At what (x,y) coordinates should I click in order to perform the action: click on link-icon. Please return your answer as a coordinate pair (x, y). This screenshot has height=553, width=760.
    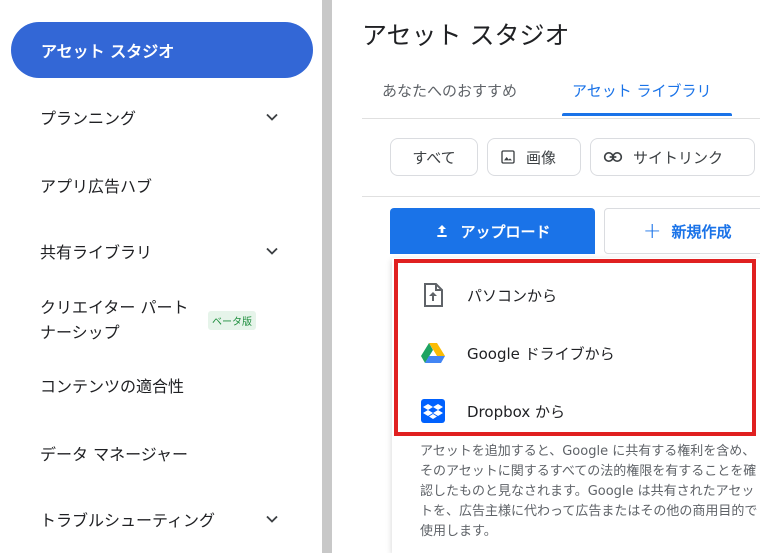
    Looking at the image, I should click on (613, 157).